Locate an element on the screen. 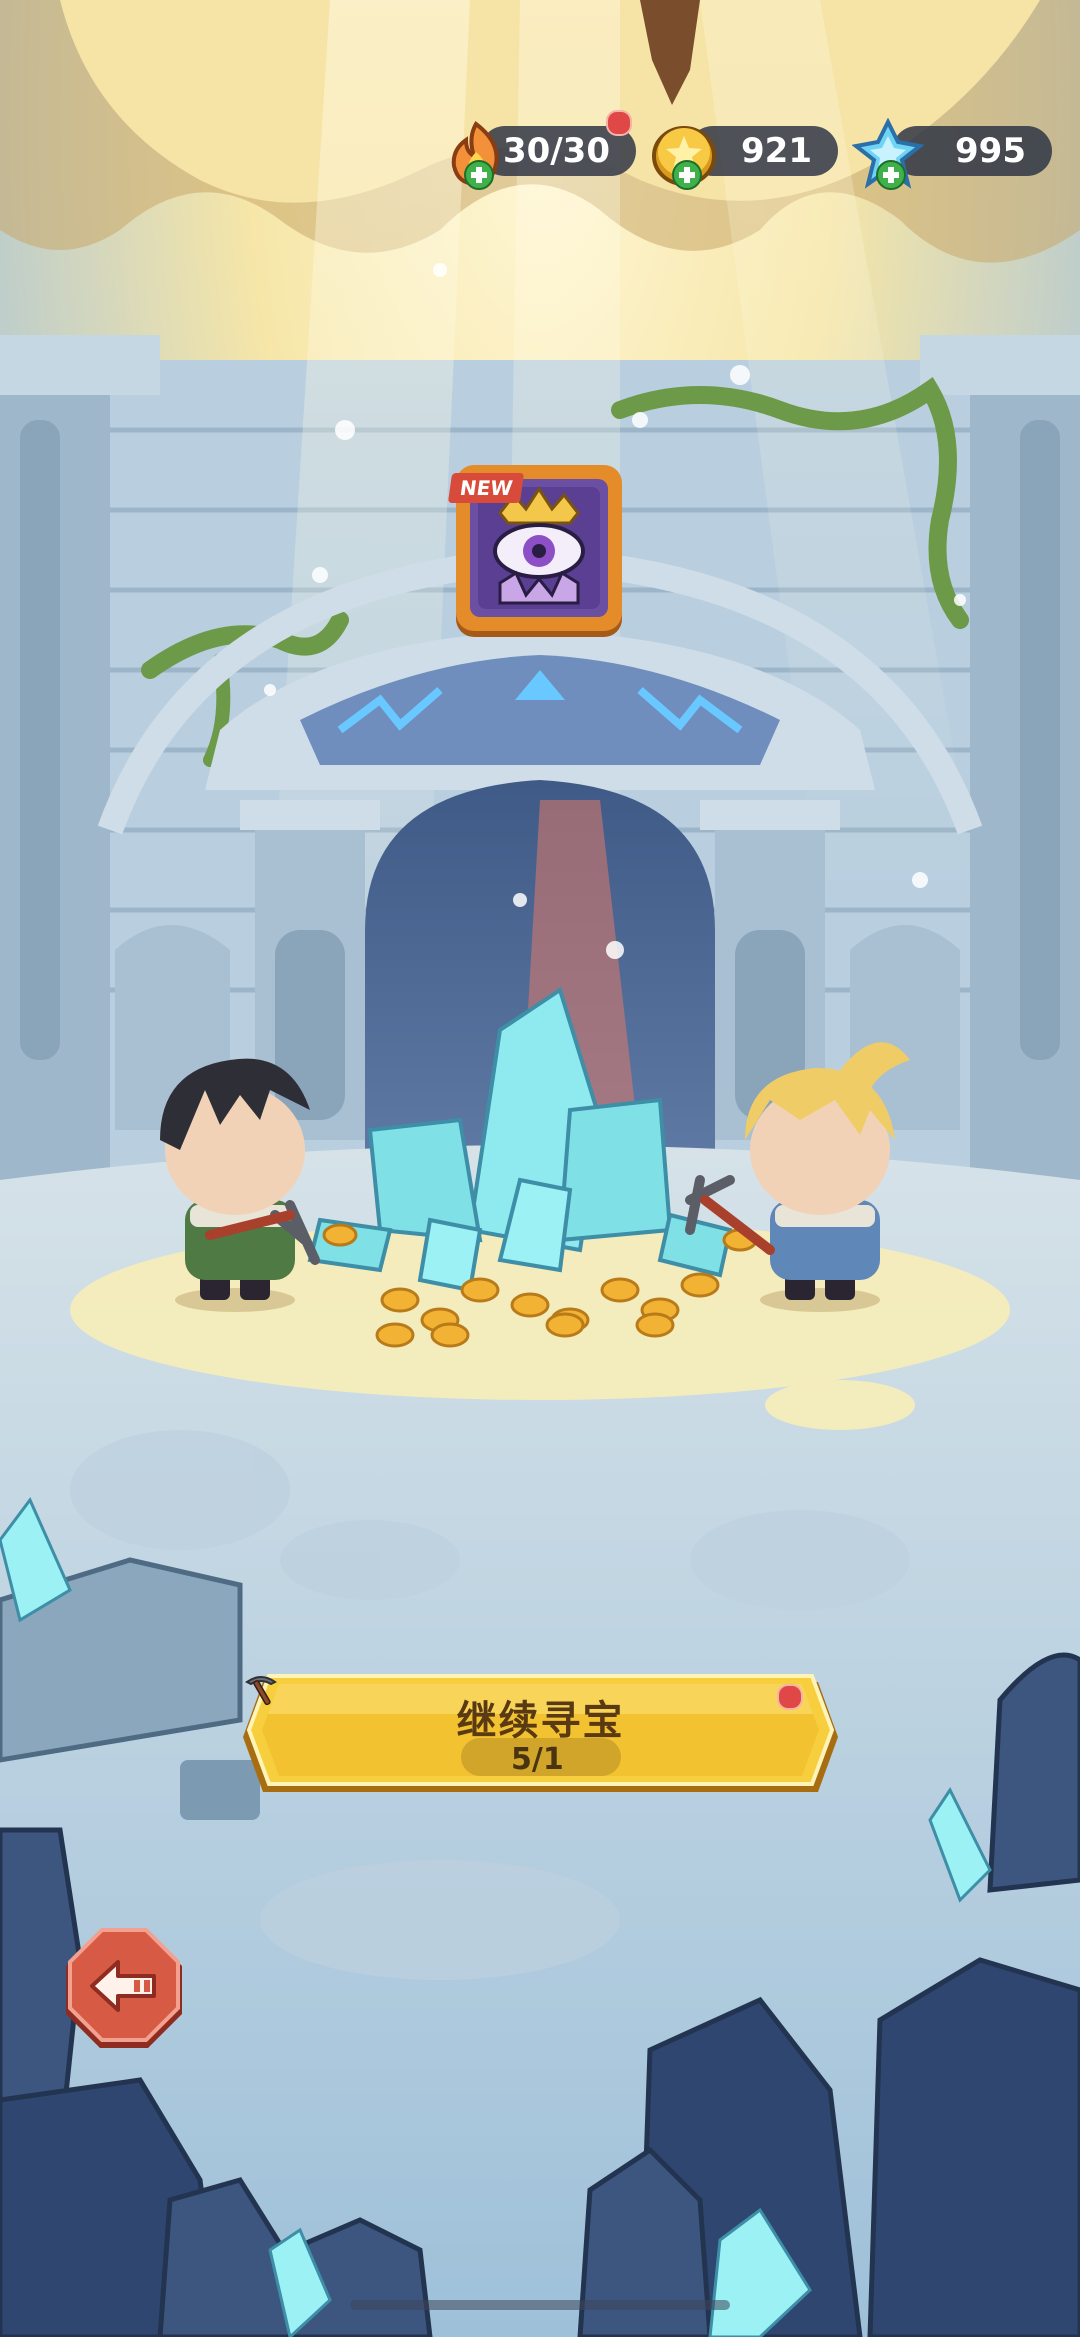 This screenshot has height=2337, width=1080. reward-item-card: NEW is located at coordinates (534, 548).